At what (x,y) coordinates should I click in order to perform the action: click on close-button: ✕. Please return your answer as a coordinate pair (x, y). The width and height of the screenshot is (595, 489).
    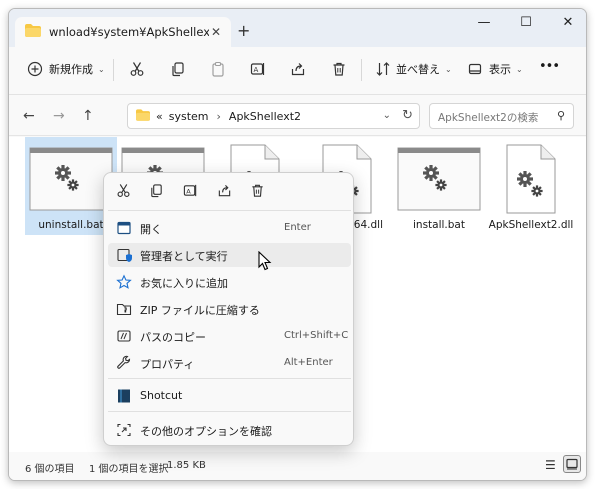
    Looking at the image, I should click on (568, 25).